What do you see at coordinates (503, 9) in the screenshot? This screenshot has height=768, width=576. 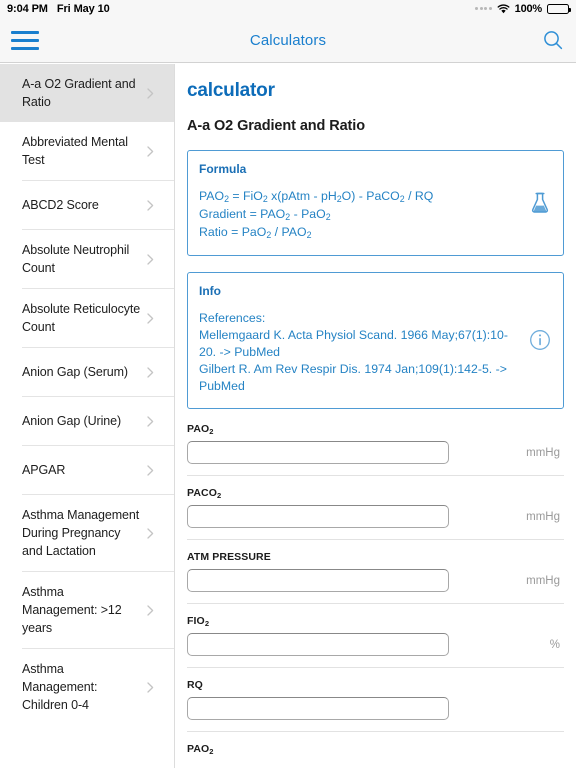 I see `wifi-icon` at bounding box center [503, 9].